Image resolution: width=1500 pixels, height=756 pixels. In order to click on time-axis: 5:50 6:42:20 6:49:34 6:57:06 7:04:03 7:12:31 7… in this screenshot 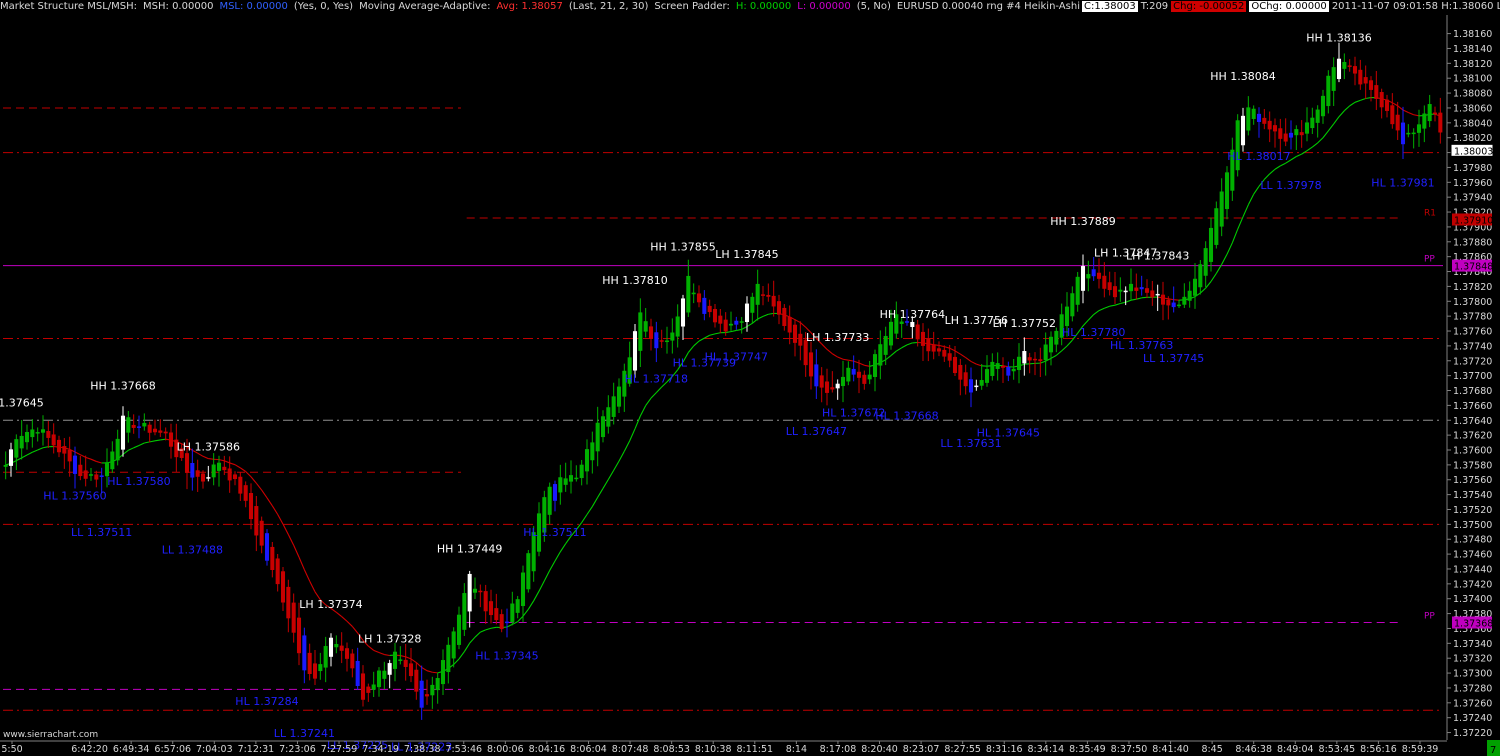, I will do `click(723, 747)`.